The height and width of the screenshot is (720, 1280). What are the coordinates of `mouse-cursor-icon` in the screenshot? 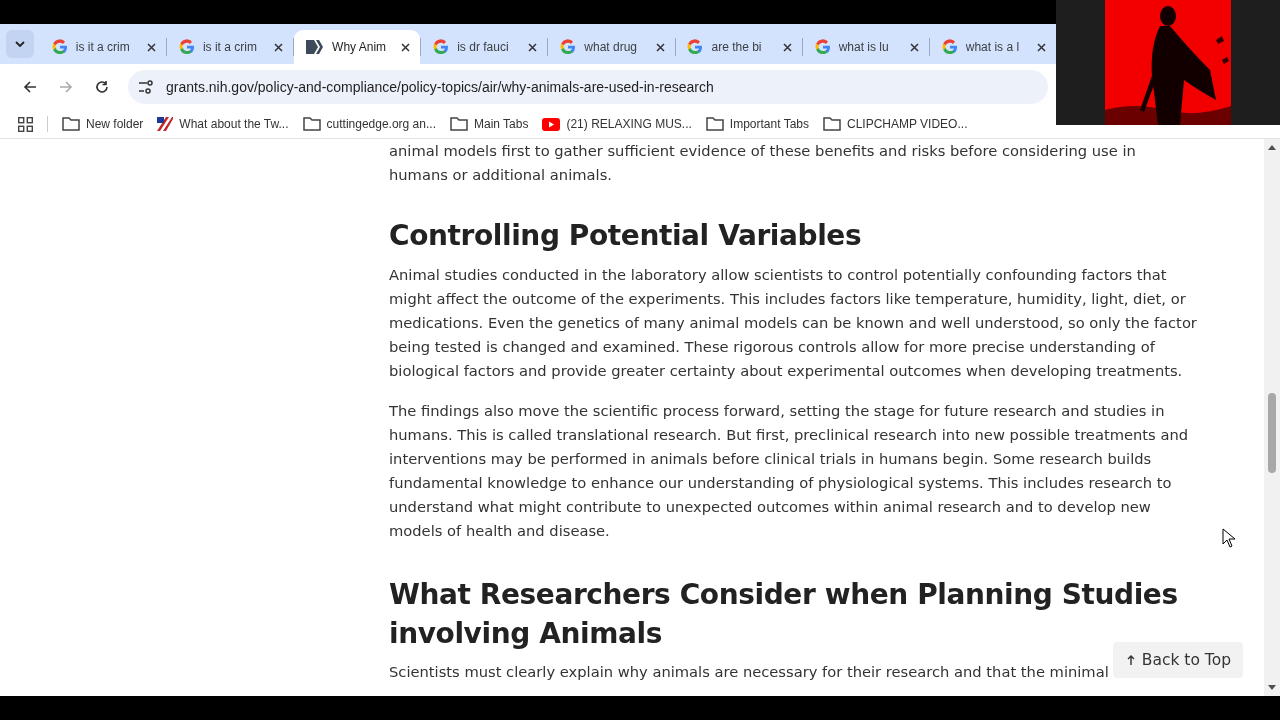 It's located at (1229, 538).